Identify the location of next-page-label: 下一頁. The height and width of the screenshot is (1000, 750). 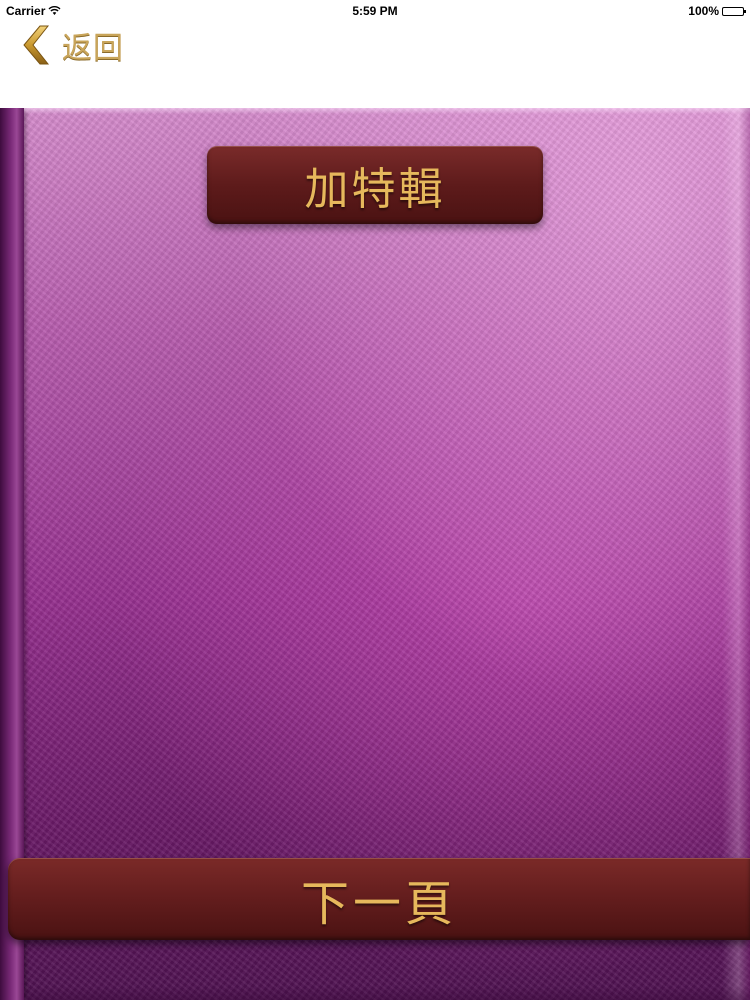
(378, 904).